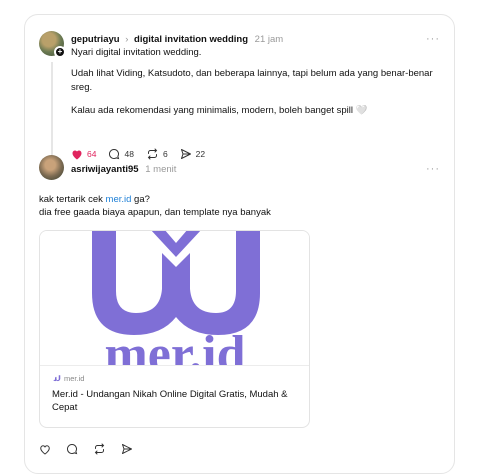  Describe the element at coordinates (140, 199) in the screenshot. I see `post-text-segment: ga?` at that location.